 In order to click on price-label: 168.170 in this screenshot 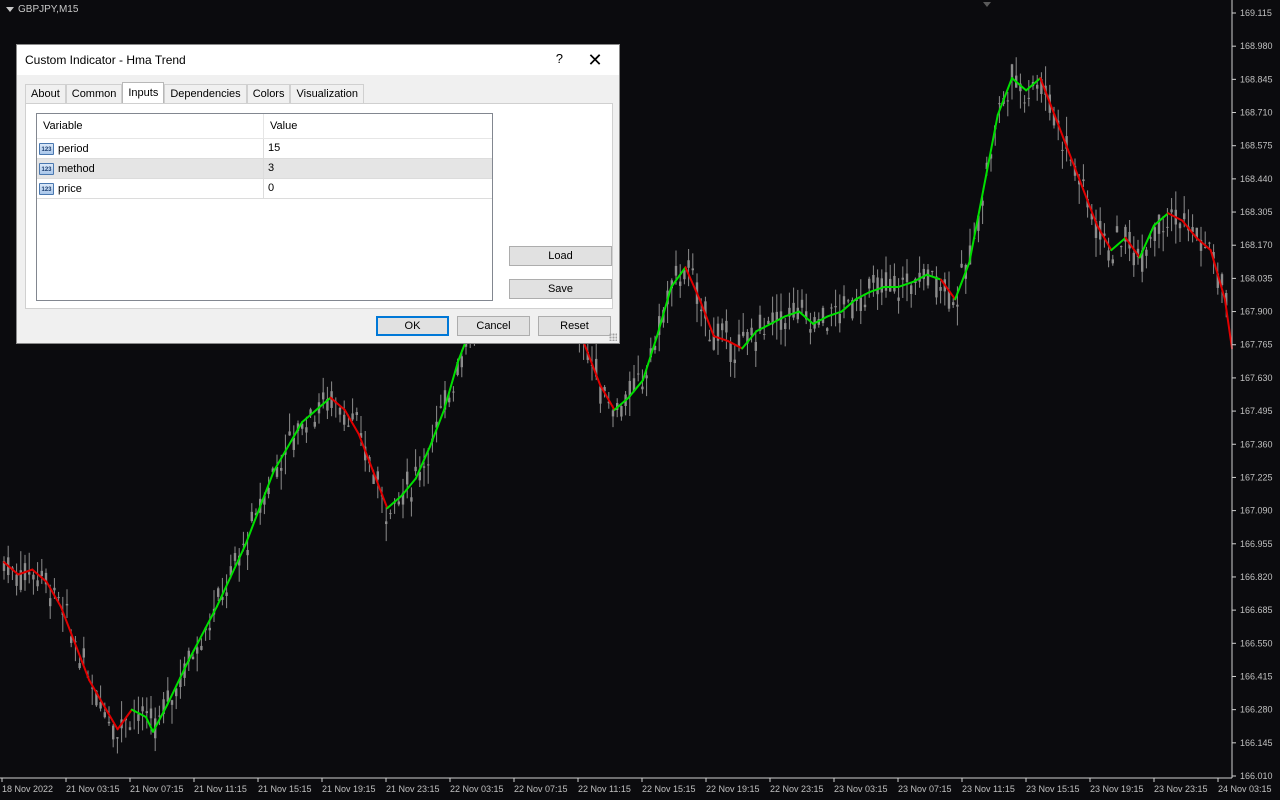, I will do `click(1256, 245)`.